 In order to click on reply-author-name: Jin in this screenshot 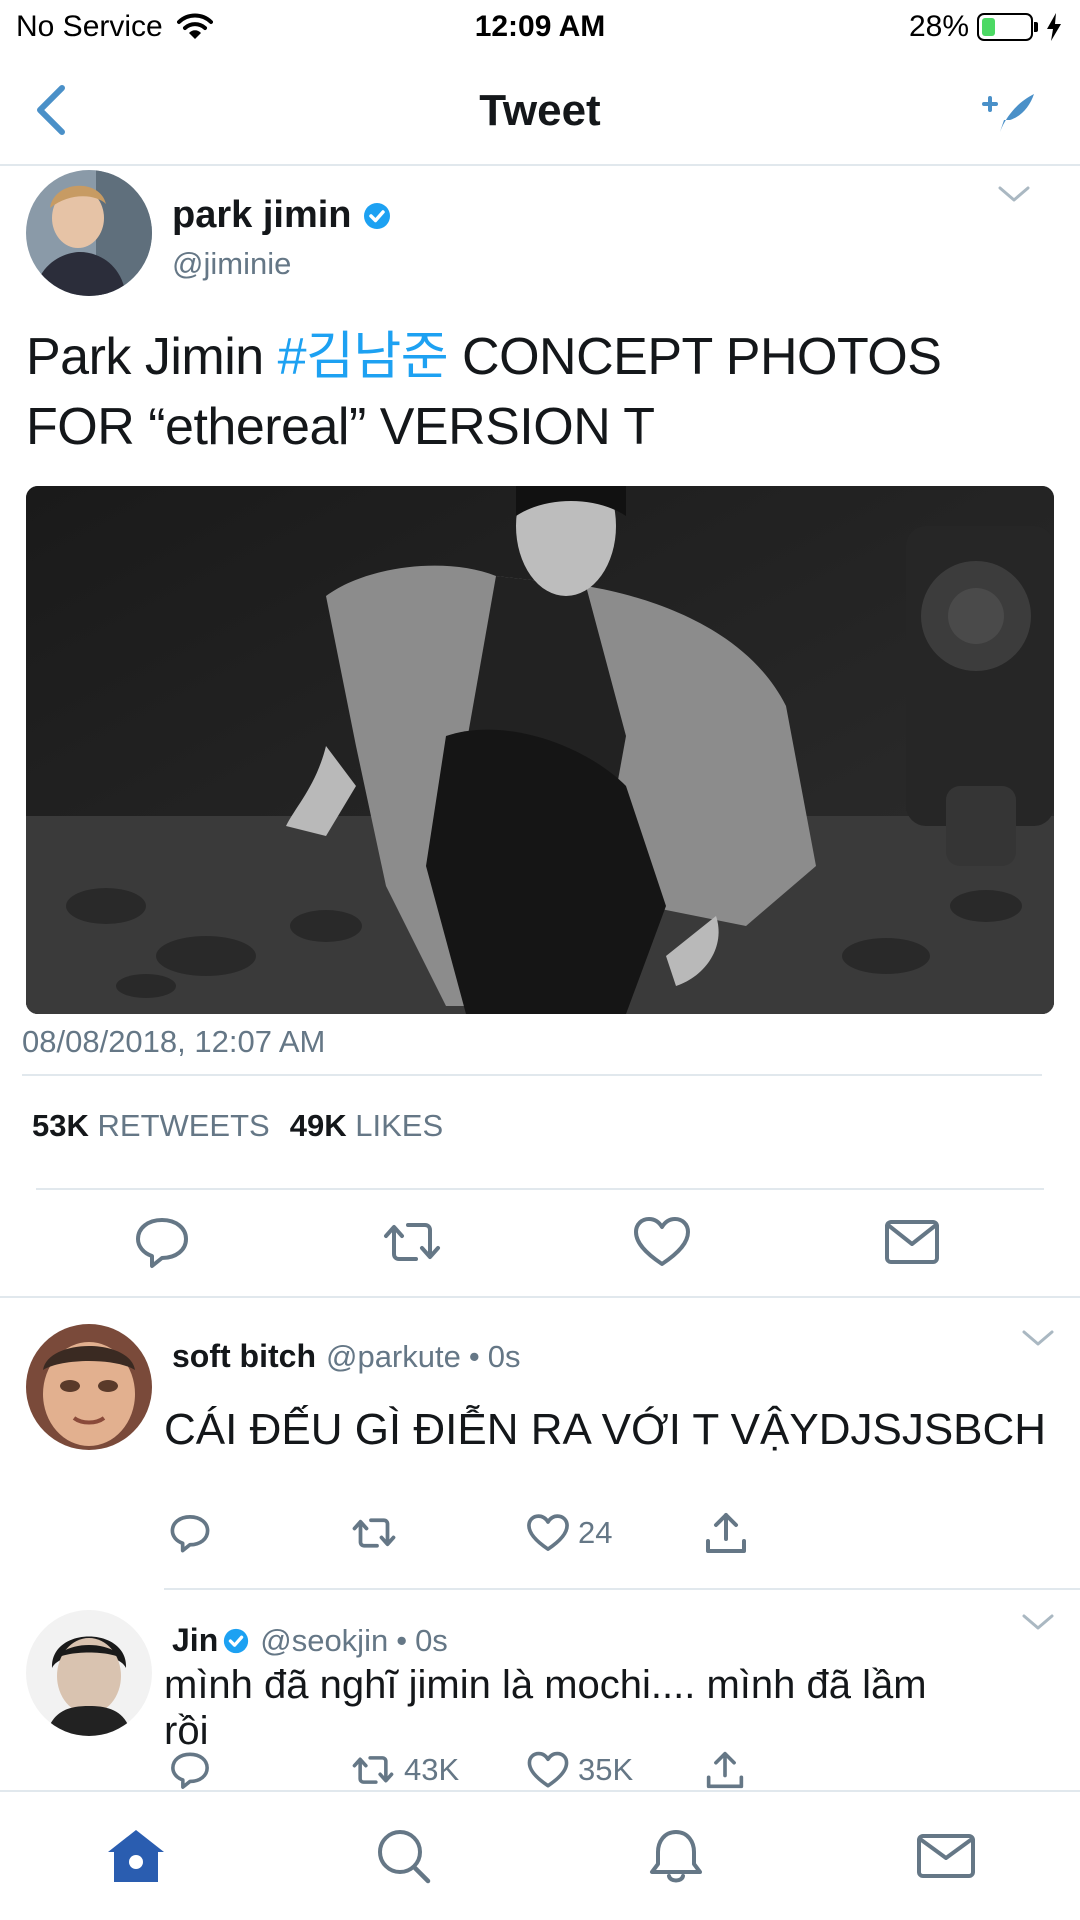, I will do `click(195, 1640)`.